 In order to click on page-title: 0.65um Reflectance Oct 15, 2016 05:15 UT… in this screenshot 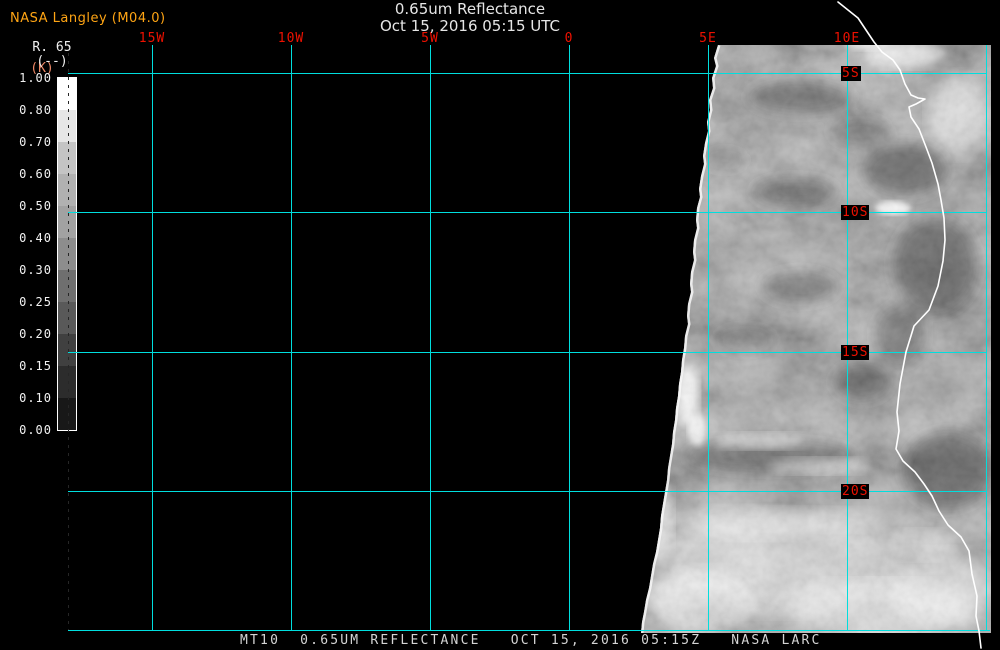, I will do `click(470, 18)`.